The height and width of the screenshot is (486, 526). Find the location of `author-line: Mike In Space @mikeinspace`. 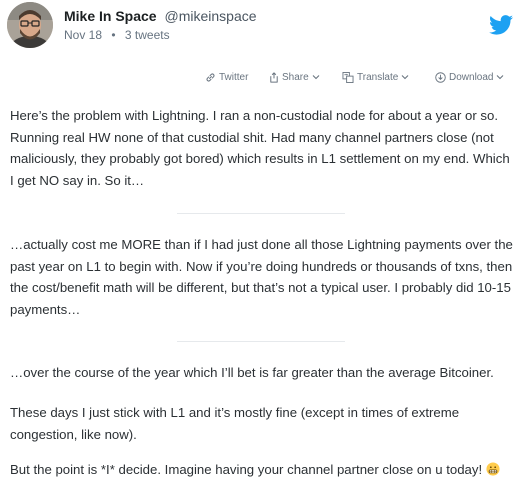

author-line: Mike In Space @mikeinspace is located at coordinates (160, 16).